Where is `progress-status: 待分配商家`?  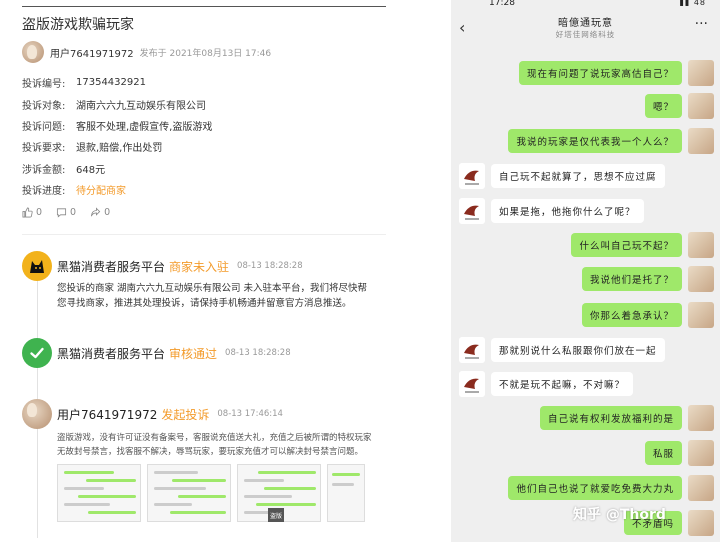
progress-status: 待分配商家 is located at coordinates (101, 192).